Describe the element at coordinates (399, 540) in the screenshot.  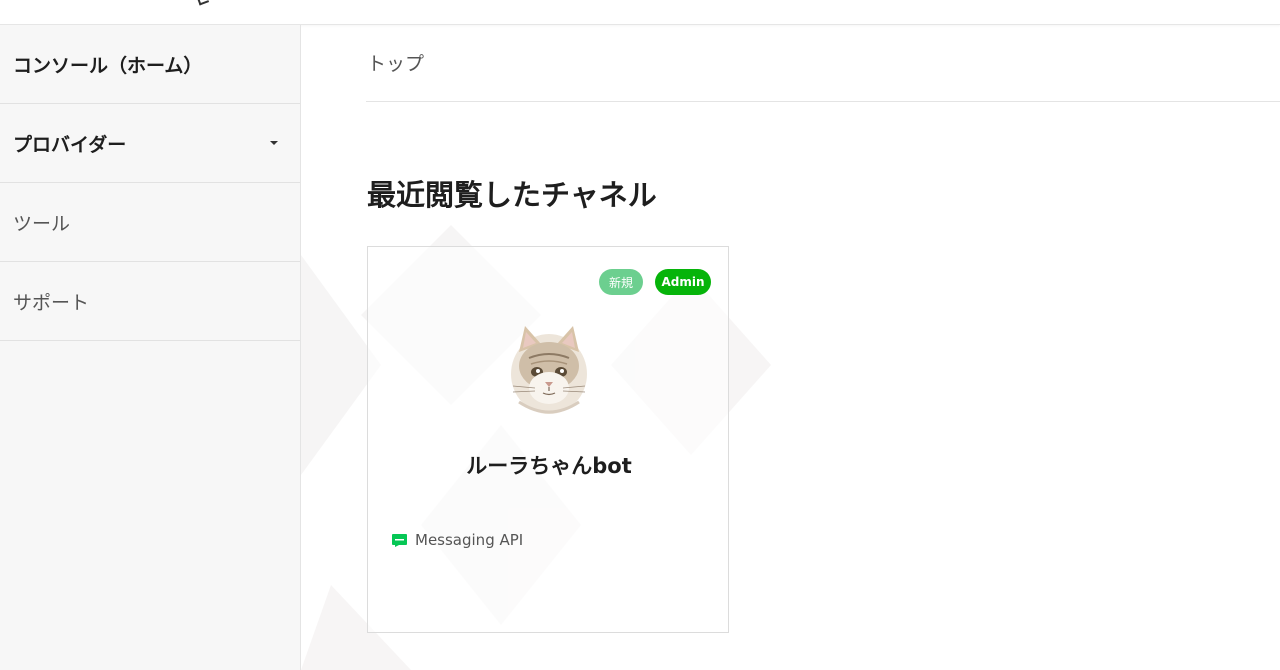
I see `messaging-api-icon` at that location.